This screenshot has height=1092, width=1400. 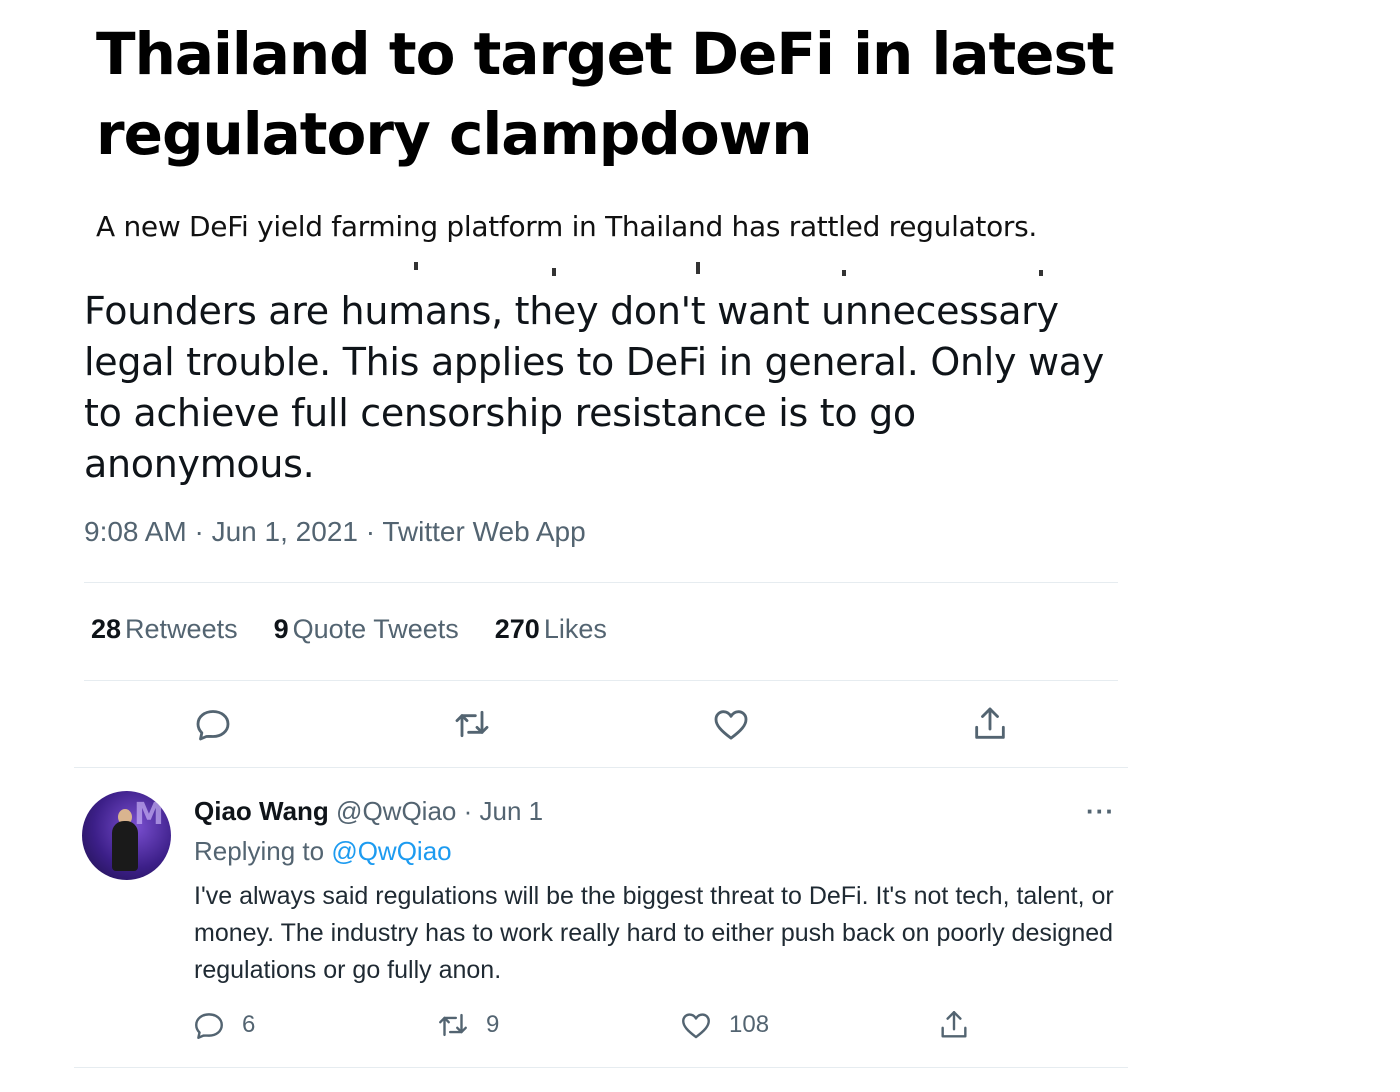 What do you see at coordinates (511, 811) in the screenshot?
I see `reply-date: Jun 1` at bounding box center [511, 811].